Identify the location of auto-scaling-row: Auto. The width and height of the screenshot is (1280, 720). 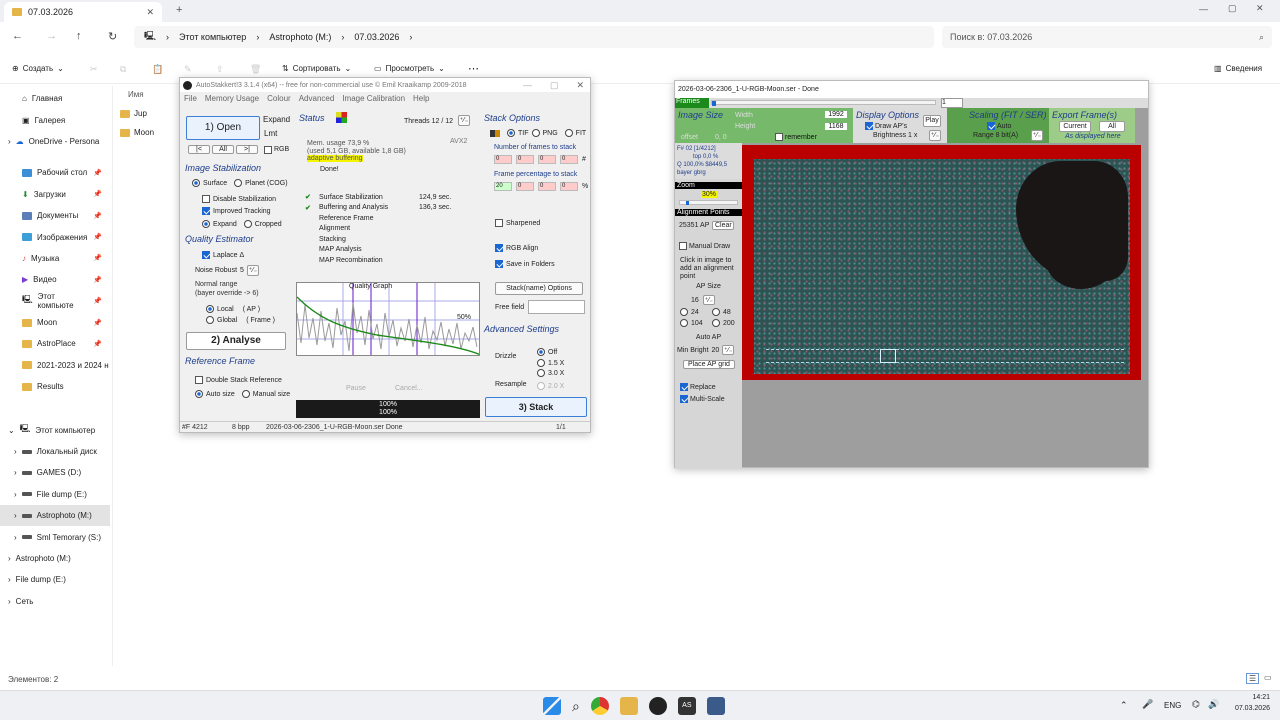
(999, 126).